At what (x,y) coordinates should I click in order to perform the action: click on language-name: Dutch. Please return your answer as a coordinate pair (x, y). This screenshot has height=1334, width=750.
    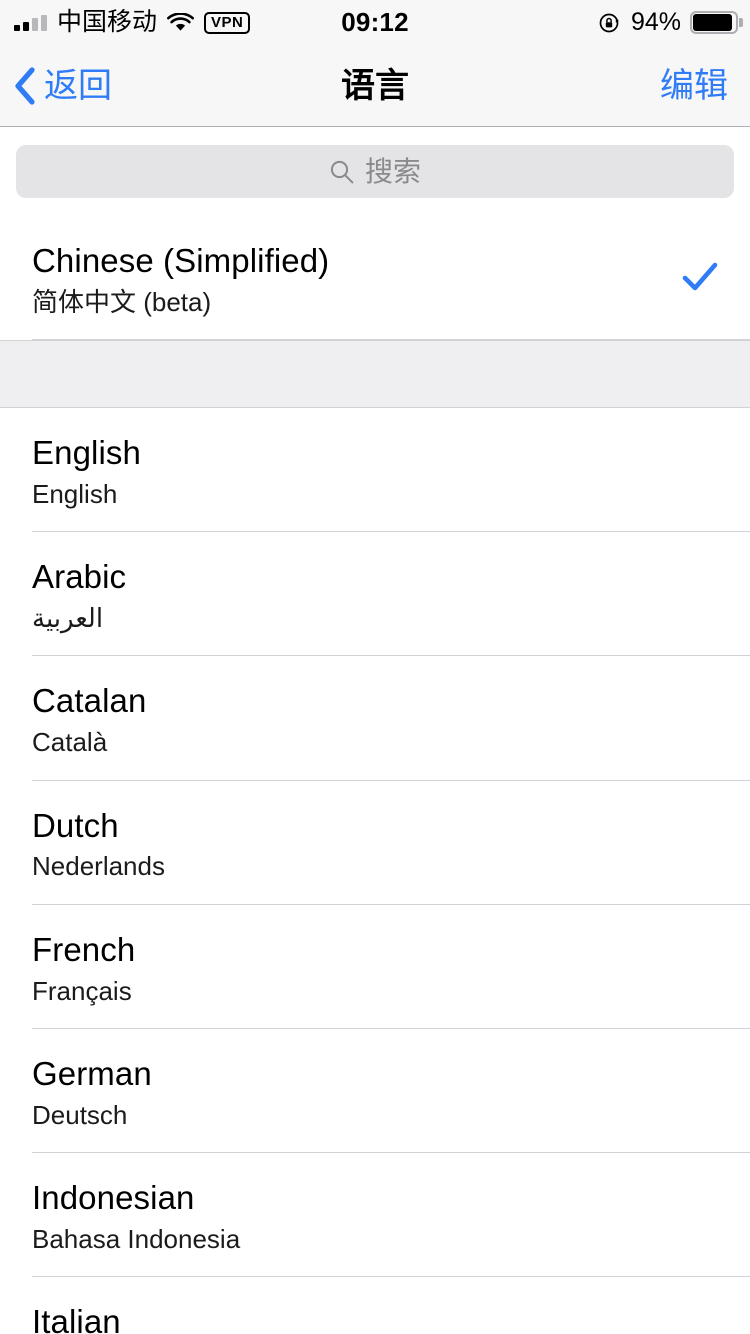
    Looking at the image, I should click on (75, 825).